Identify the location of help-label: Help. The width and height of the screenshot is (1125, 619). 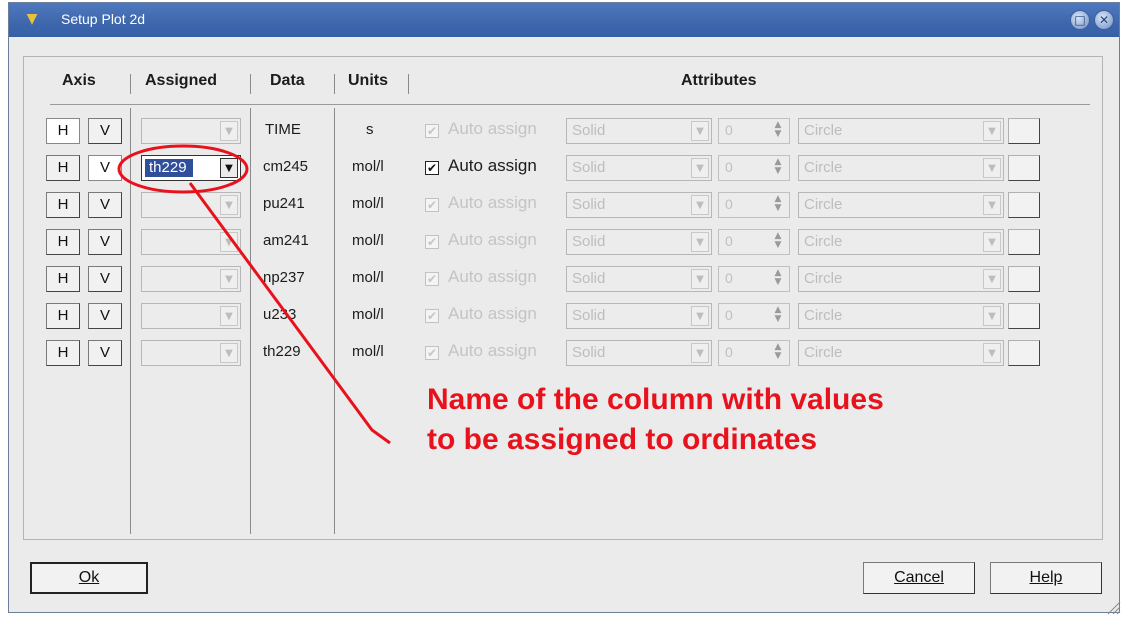
(1046, 577).